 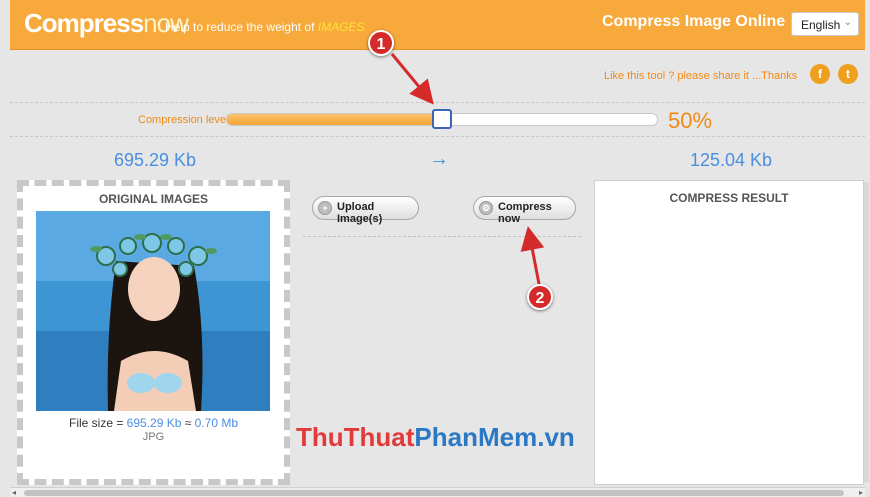 What do you see at coordinates (153, 437) in the screenshot?
I see `file-type: JPG` at bounding box center [153, 437].